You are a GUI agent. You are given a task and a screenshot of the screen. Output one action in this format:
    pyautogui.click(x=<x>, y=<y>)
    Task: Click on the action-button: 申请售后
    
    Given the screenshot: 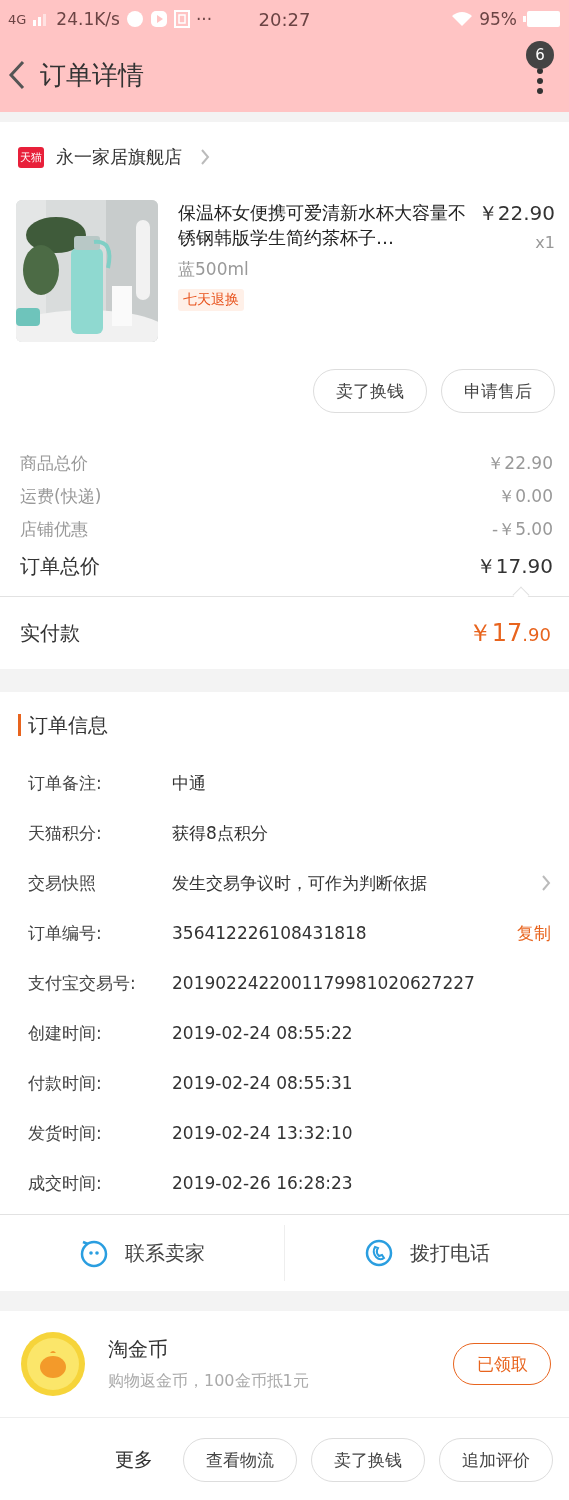 What is the action you would take?
    pyautogui.click(x=498, y=391)
    